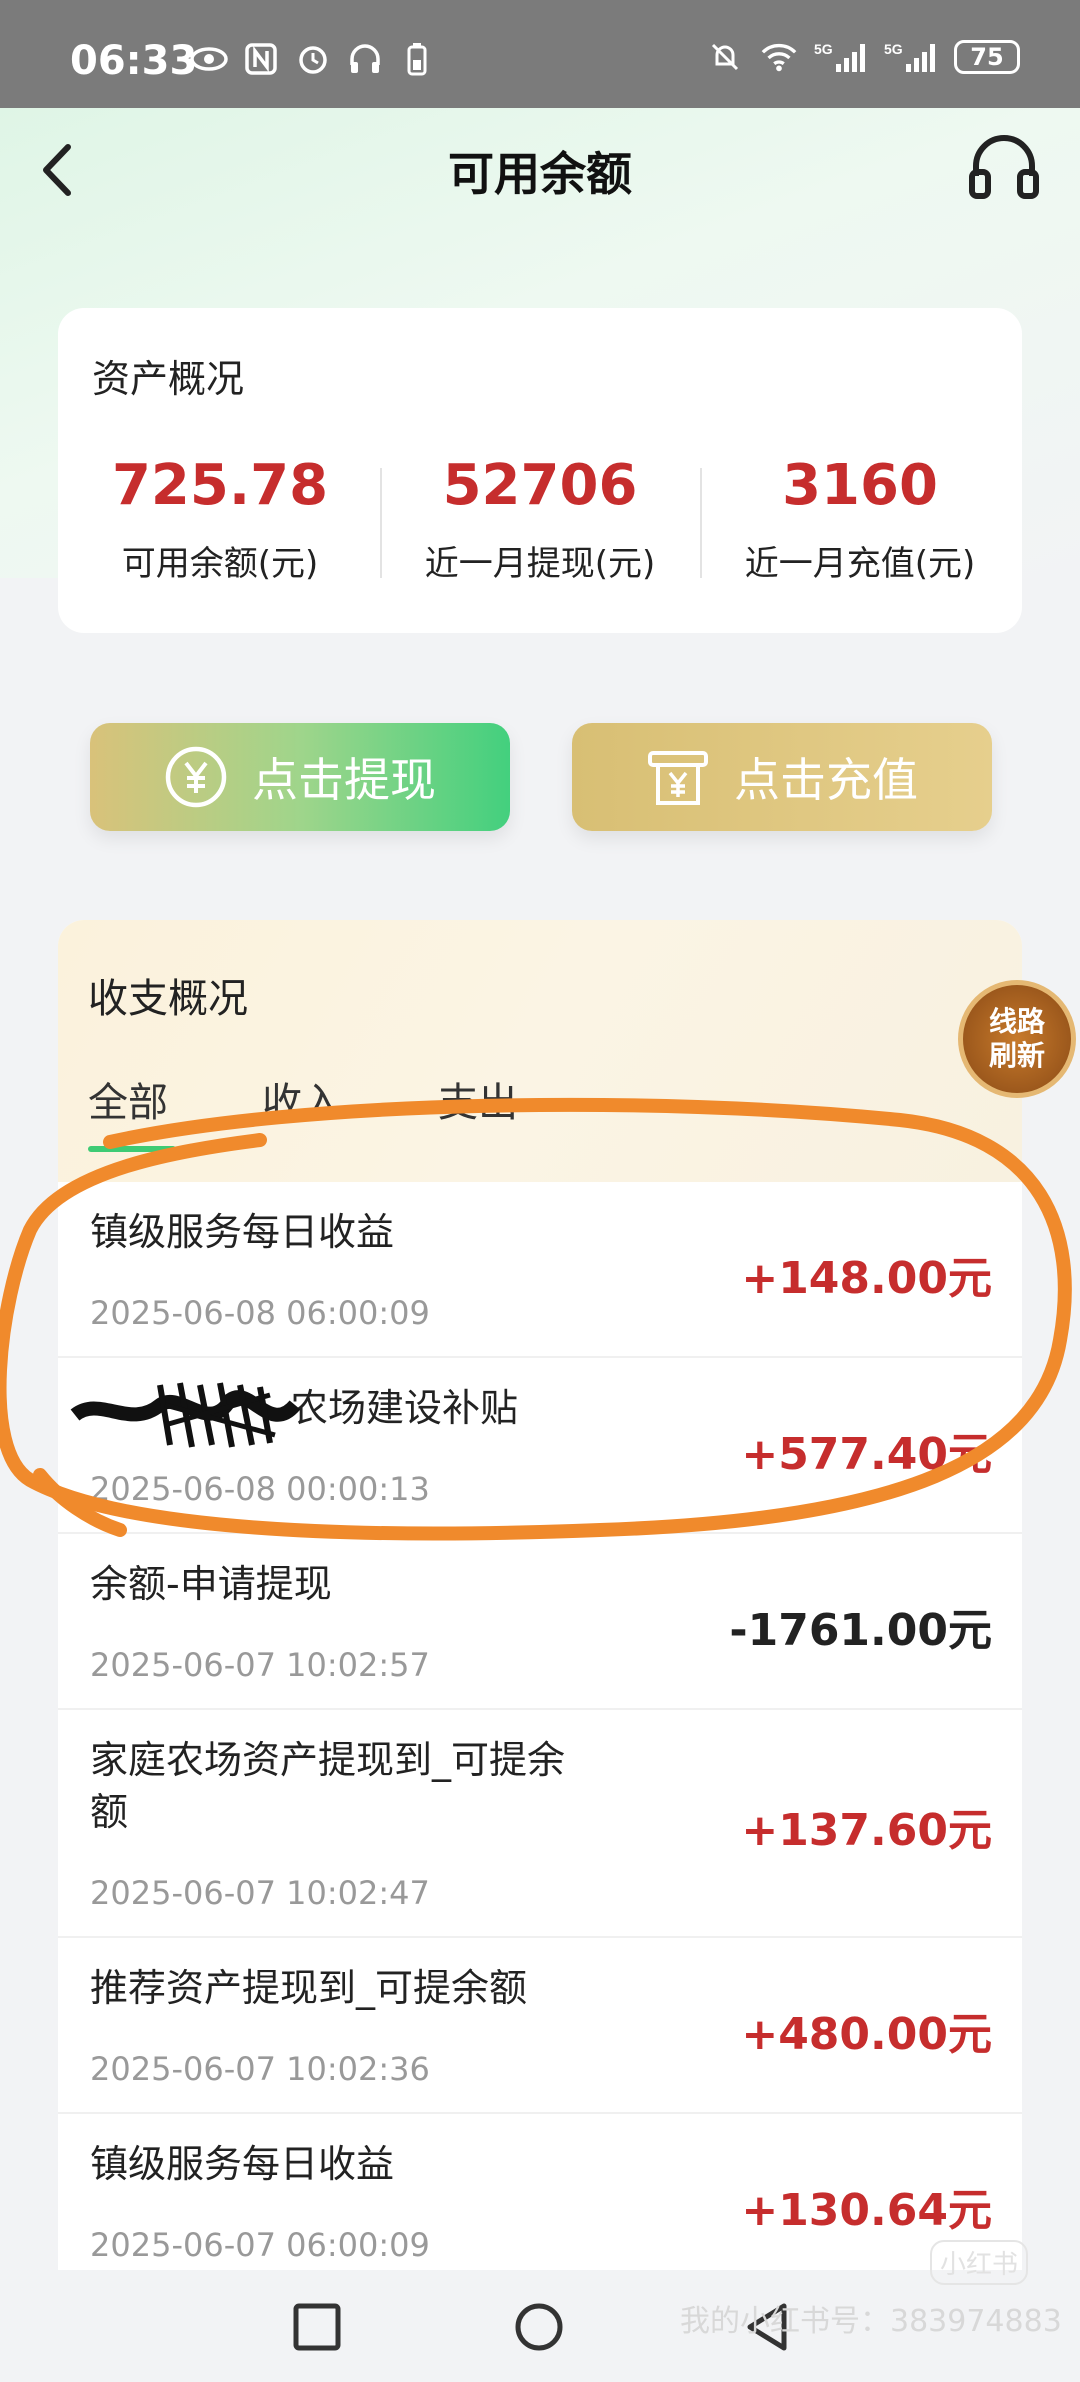 The height and width of the screenshot is (2382, 1080). What do you see at coordinates (209, 59) in the screenshot?
I see `eye-icon` at bounding box center [209, 59].